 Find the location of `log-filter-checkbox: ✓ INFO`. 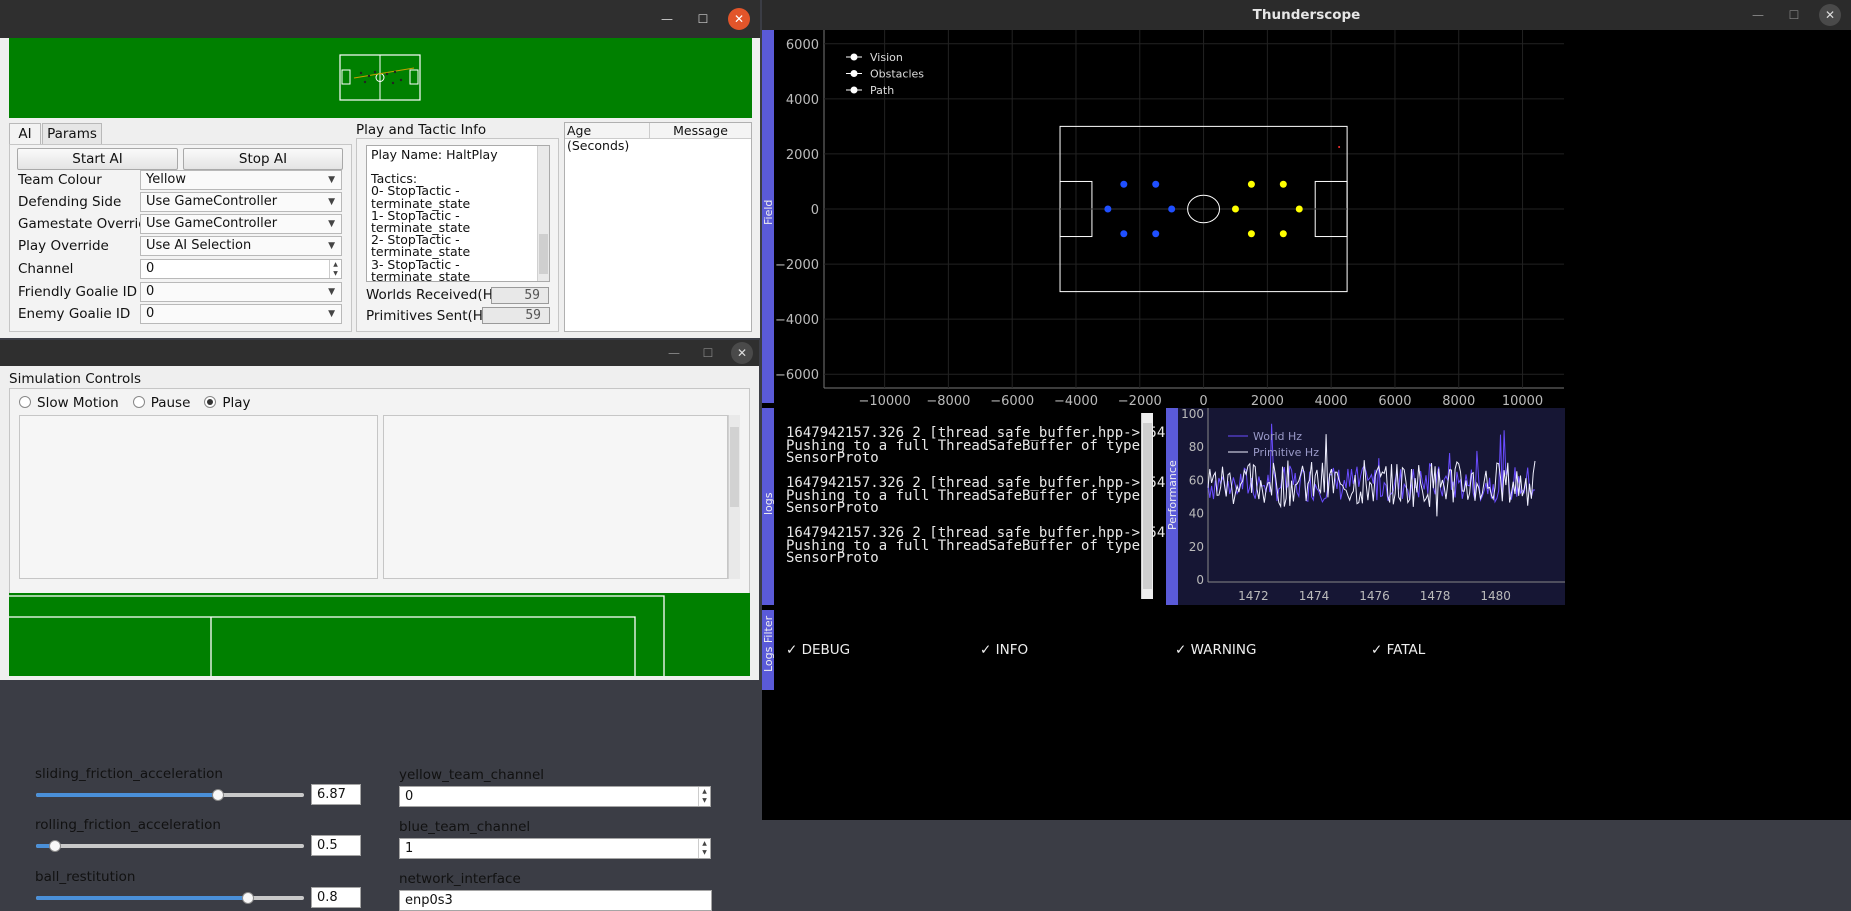

log-filter-checkbox: ✓ INFO is located at coordinates (1004, 650).